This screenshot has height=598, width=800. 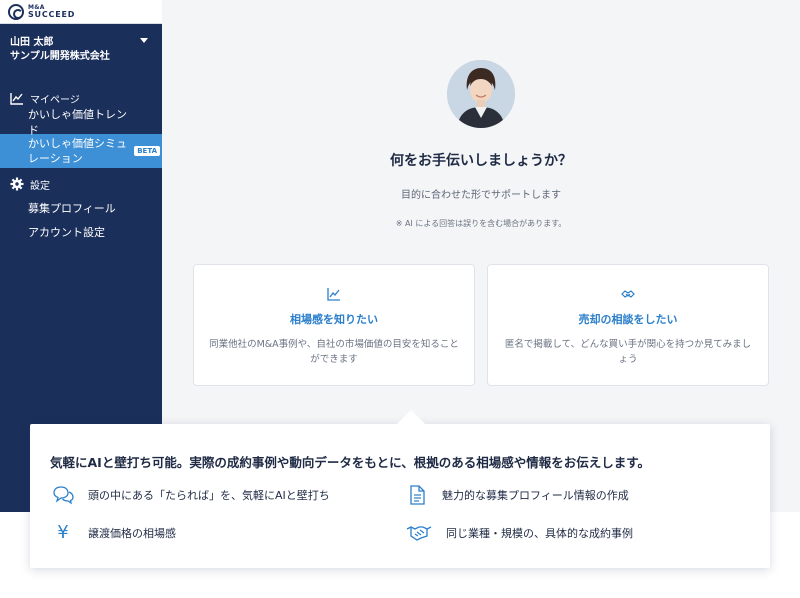 I want to click on section-settings: 設定, so click(x=81, y=184).